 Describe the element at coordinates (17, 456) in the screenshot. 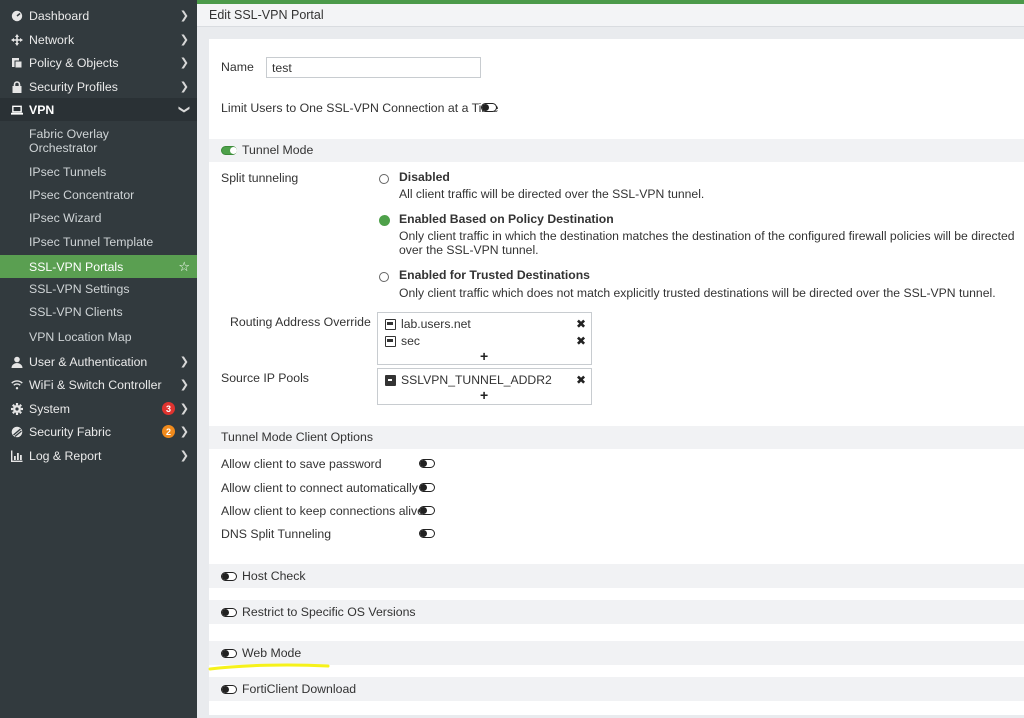

I see `chart-icon` at that location.